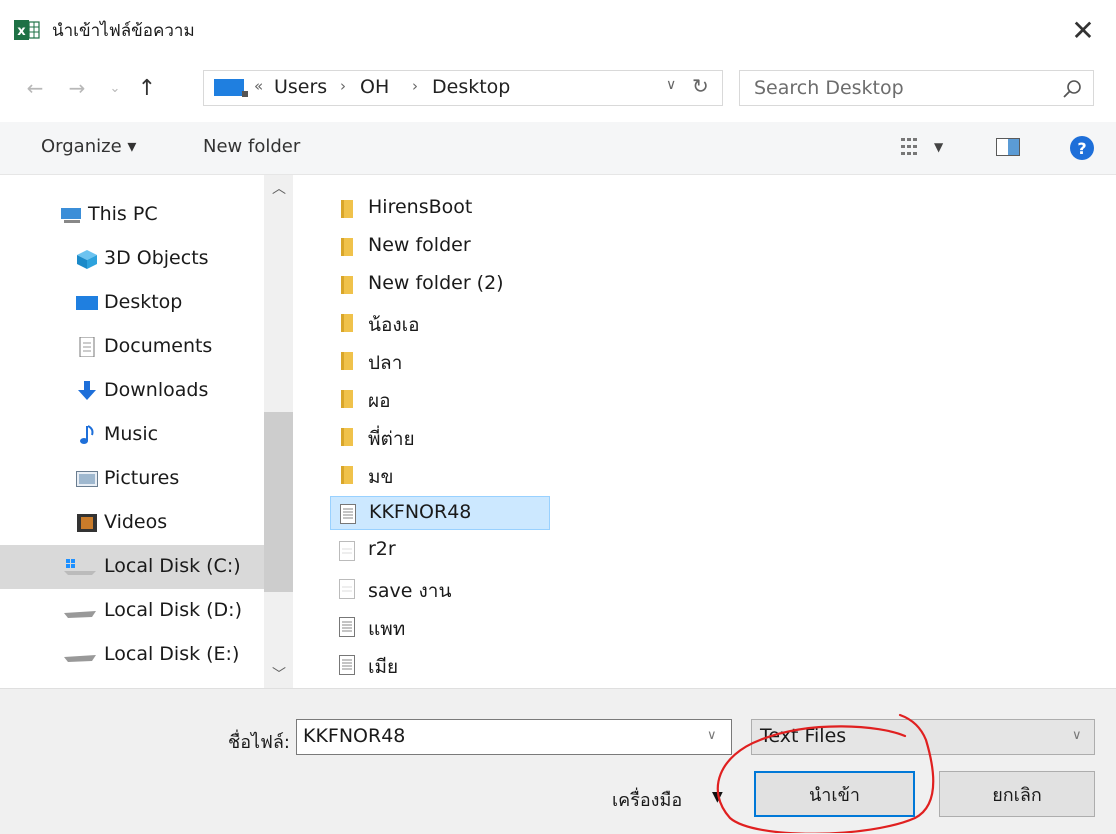  What do you see at coordinates (142, 478) in the screenshot?
I see `sidebar-item-label: Pictures` at bounding box center [142, 478].